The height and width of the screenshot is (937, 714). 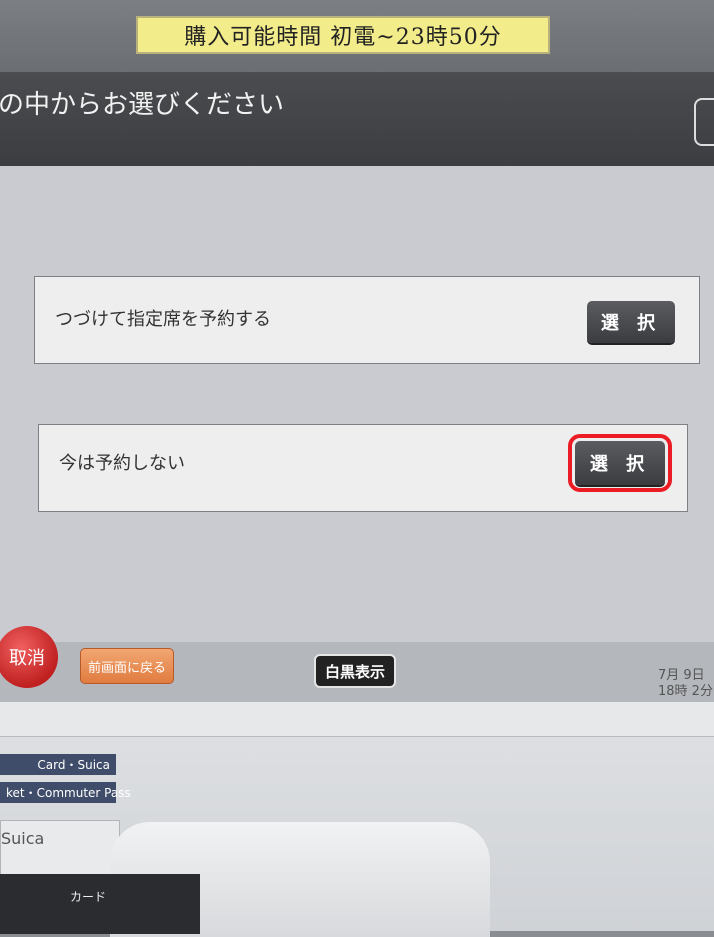 What do you see at coordinates (357, 119) in the screenshot?
I see `screen-header: の中からお選びください` at bounding box center [357, 119].